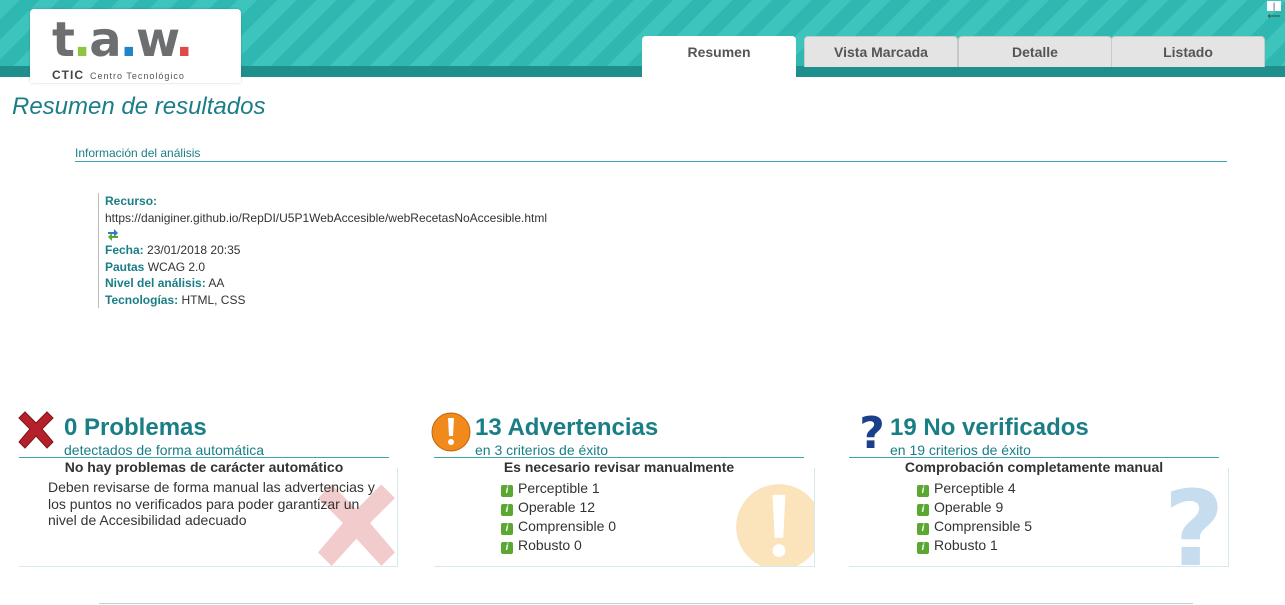 This screenshot has width=1285, height=605. Describe the element at coordinates (1274, 11) in the screenshot. I see `collapse-icon: |⟵` at that location.